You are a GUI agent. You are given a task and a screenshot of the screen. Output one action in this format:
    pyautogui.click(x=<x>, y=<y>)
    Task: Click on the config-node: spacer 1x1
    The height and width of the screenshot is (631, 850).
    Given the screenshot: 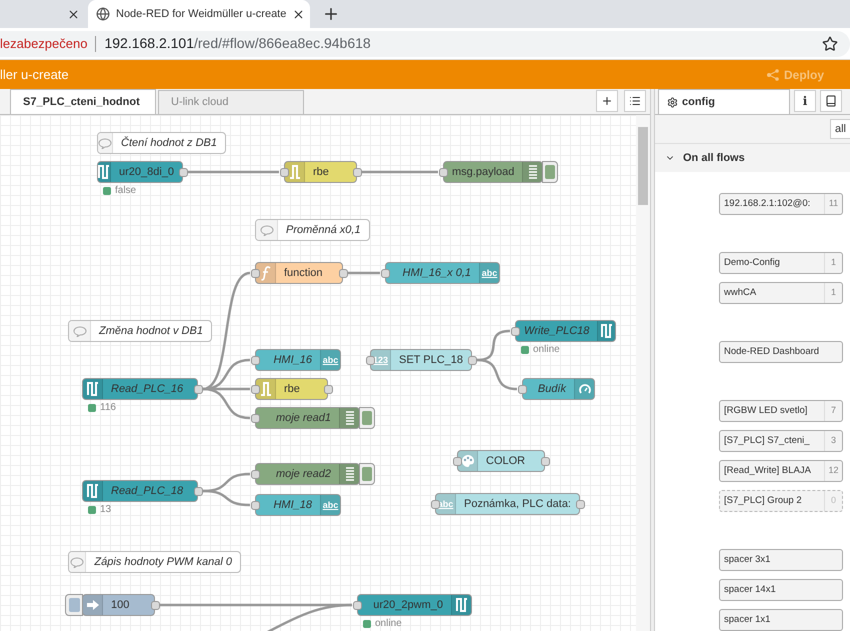 What is the action you would take?
    pyautogui.click(x=781, y=620)
    